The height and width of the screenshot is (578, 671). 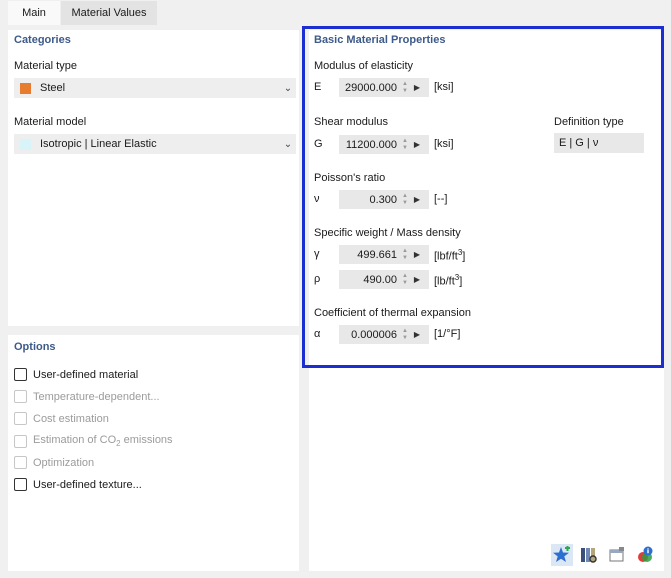 I want to click on option-label: Estimation of CO2 emissions, so click(x=103, y=441).